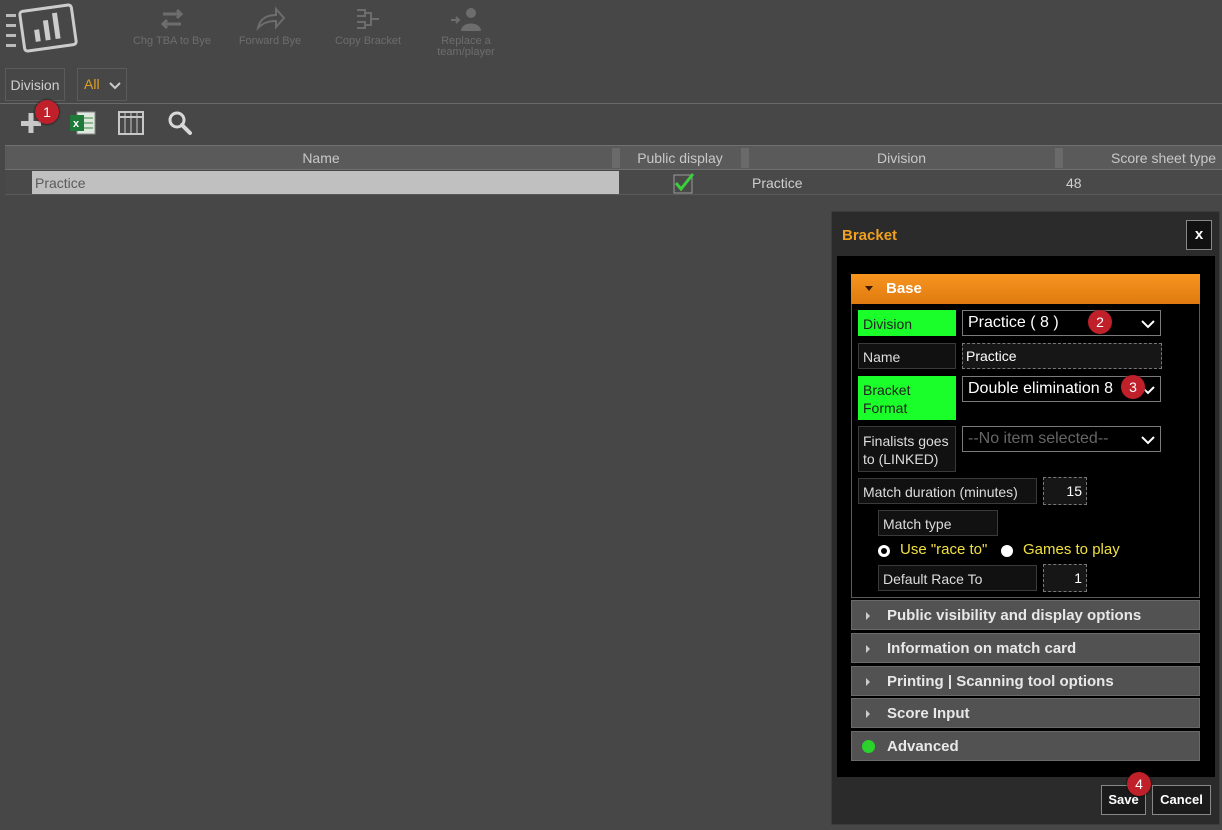 The image size is (1222, 830). What do you see at coordinates (466, 19) in the screenshot?
I see `replace-user-icon` at bounding box center [466, 19].